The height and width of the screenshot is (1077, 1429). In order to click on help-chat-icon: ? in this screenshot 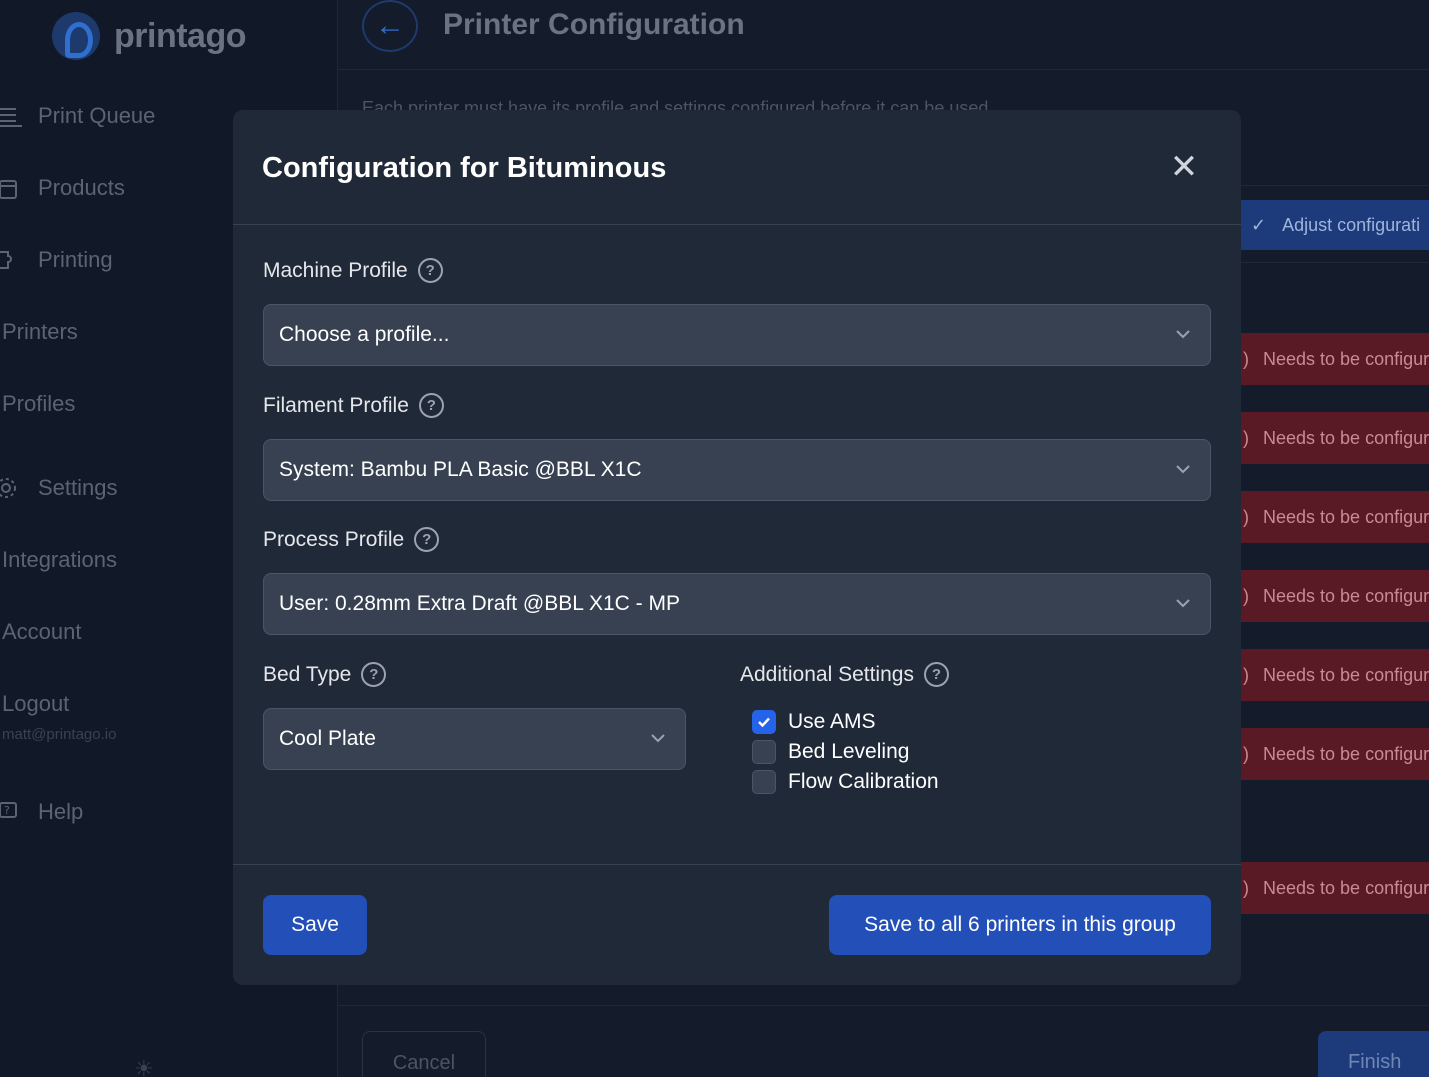, I will do `click(11, 812)`.